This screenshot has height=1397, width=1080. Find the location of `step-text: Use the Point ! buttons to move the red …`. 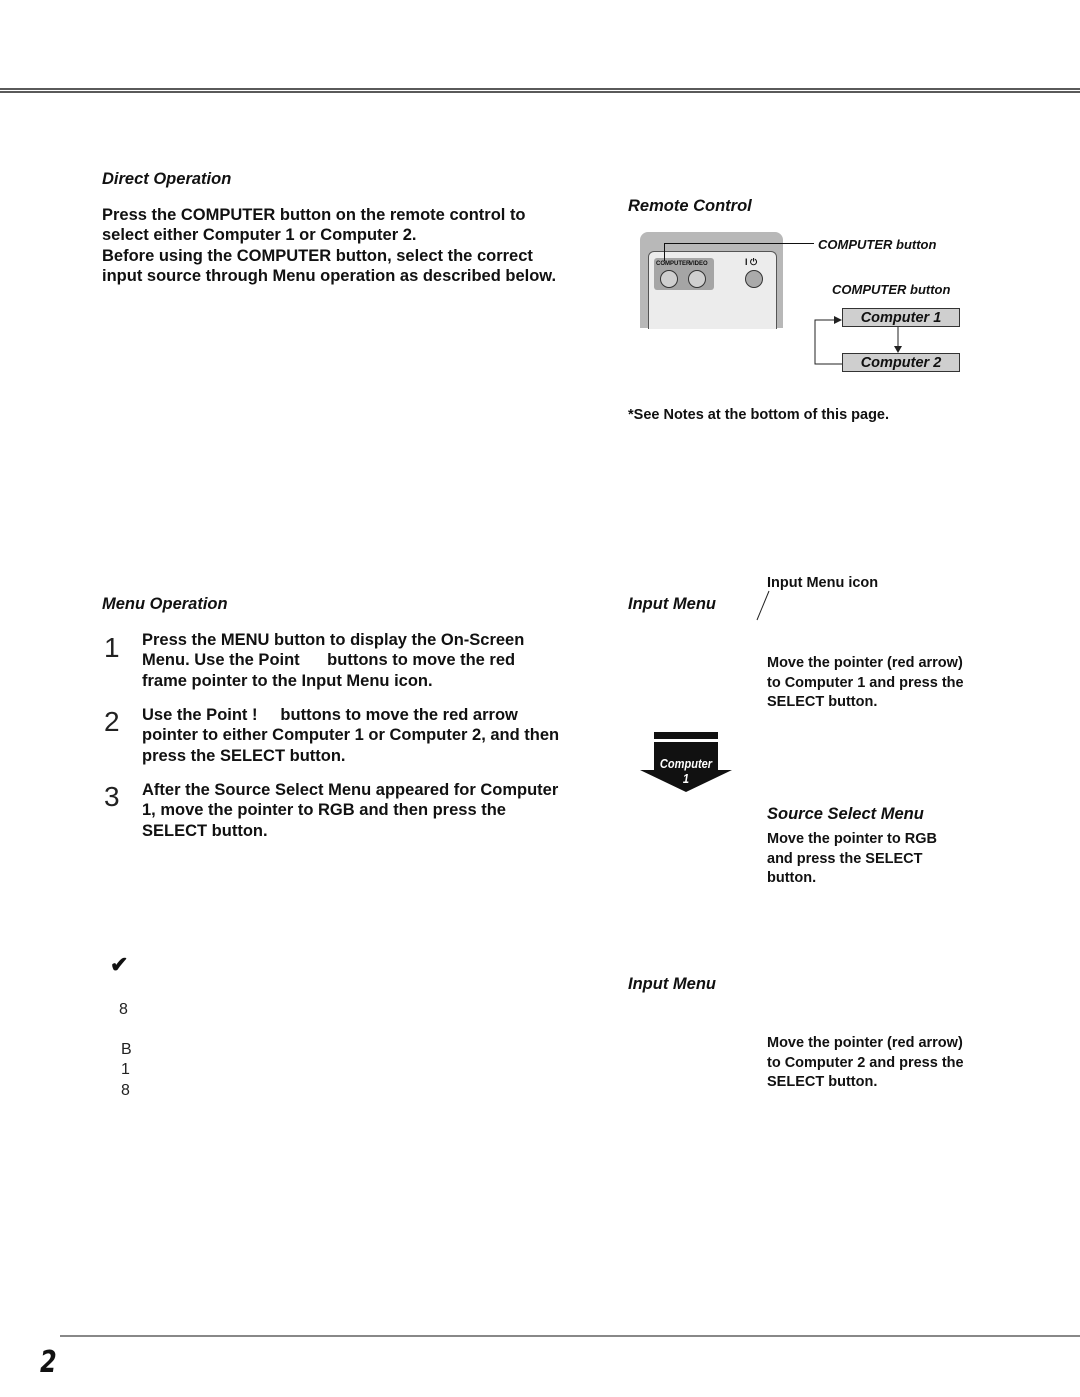

step-text: Use the Point ! buttons to move the red … is located at coordinates (372, 735).